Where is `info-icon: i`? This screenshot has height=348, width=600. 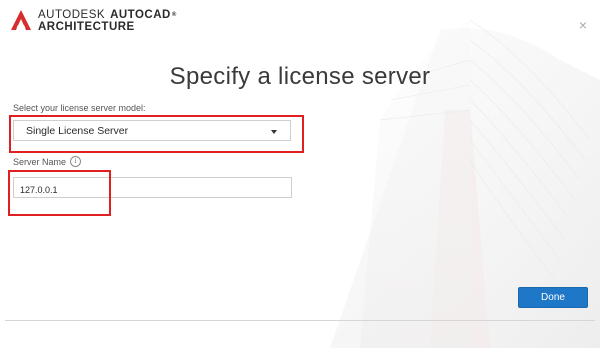 info-icon: i is located at coordinates (76, 161).